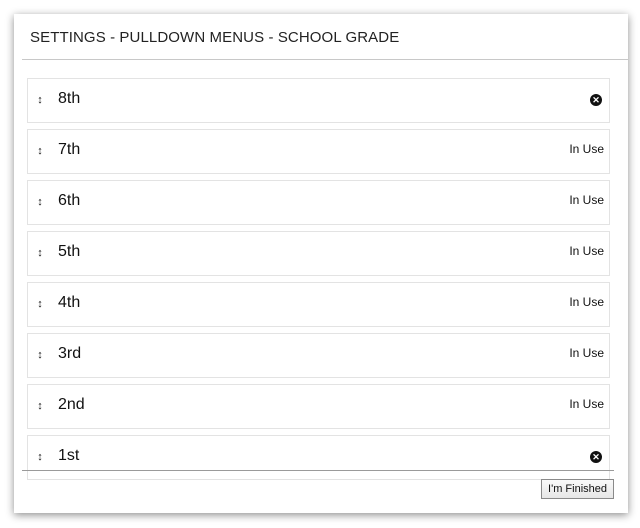 This screenshot has height=528, width=640. What do you see at coordinates (318, 253) in the screenshot?
I see `list-item: ↕ 5th In Use` at bounding box center [318, 253].